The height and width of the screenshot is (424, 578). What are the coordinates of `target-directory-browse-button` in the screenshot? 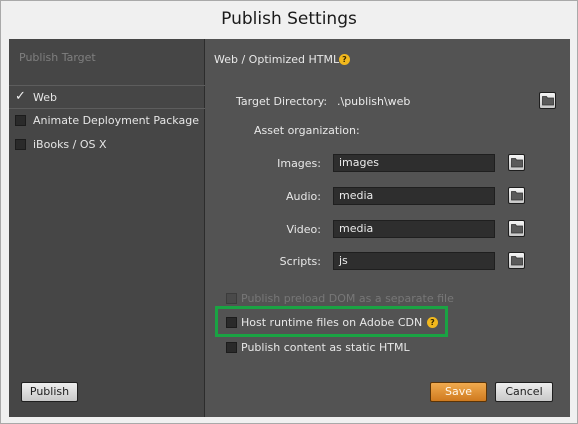 It's located at (547, 100).